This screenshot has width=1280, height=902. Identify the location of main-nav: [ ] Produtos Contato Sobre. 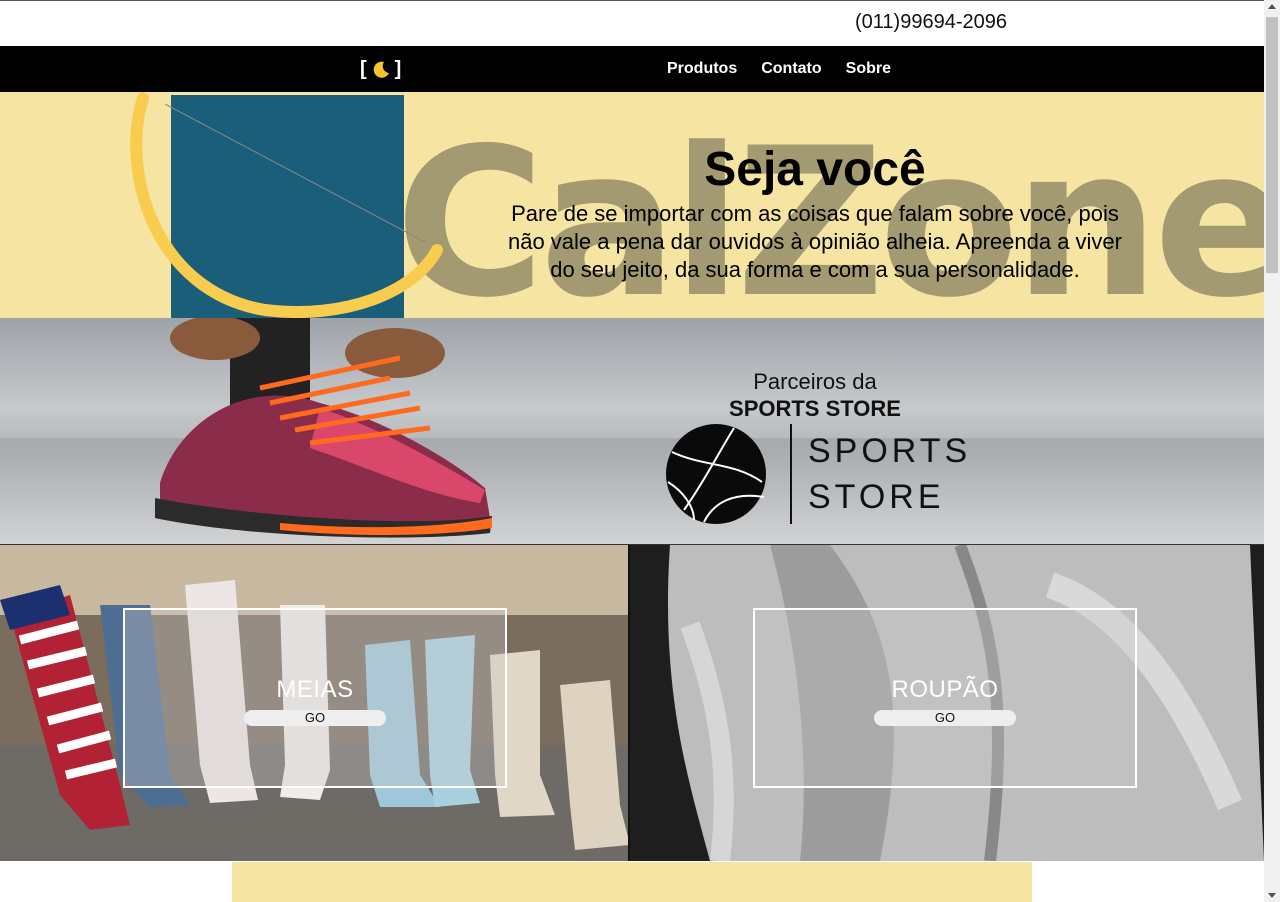
(632, 69).